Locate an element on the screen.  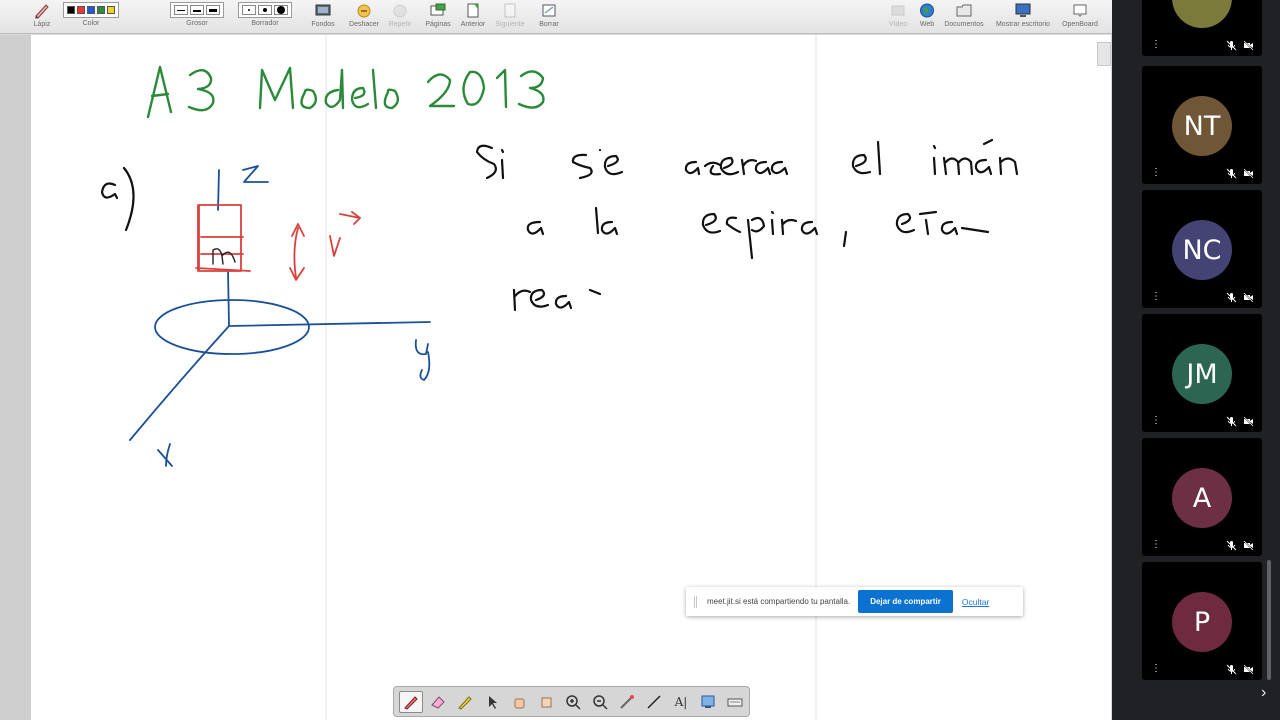
stroke-medium-option is located at coordinates (197, 10).